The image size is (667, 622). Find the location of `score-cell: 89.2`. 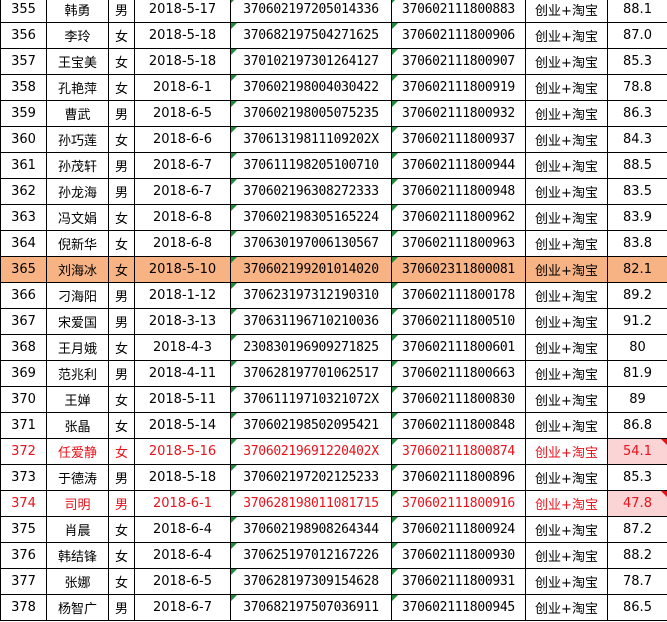

score-cell: 89.2 is located at coordinates (637, 295).